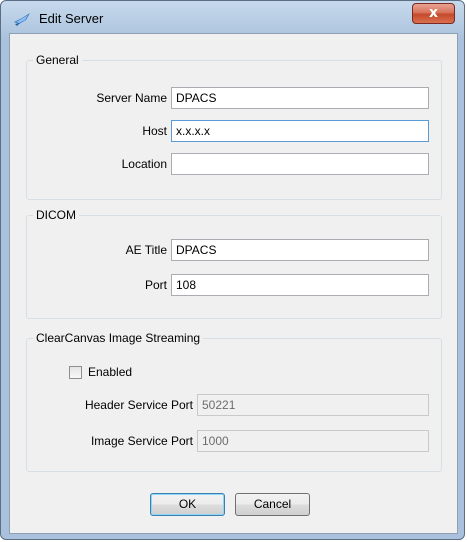 The image size is (467, 542). I want to click on close-button: x, so click(433, 13).